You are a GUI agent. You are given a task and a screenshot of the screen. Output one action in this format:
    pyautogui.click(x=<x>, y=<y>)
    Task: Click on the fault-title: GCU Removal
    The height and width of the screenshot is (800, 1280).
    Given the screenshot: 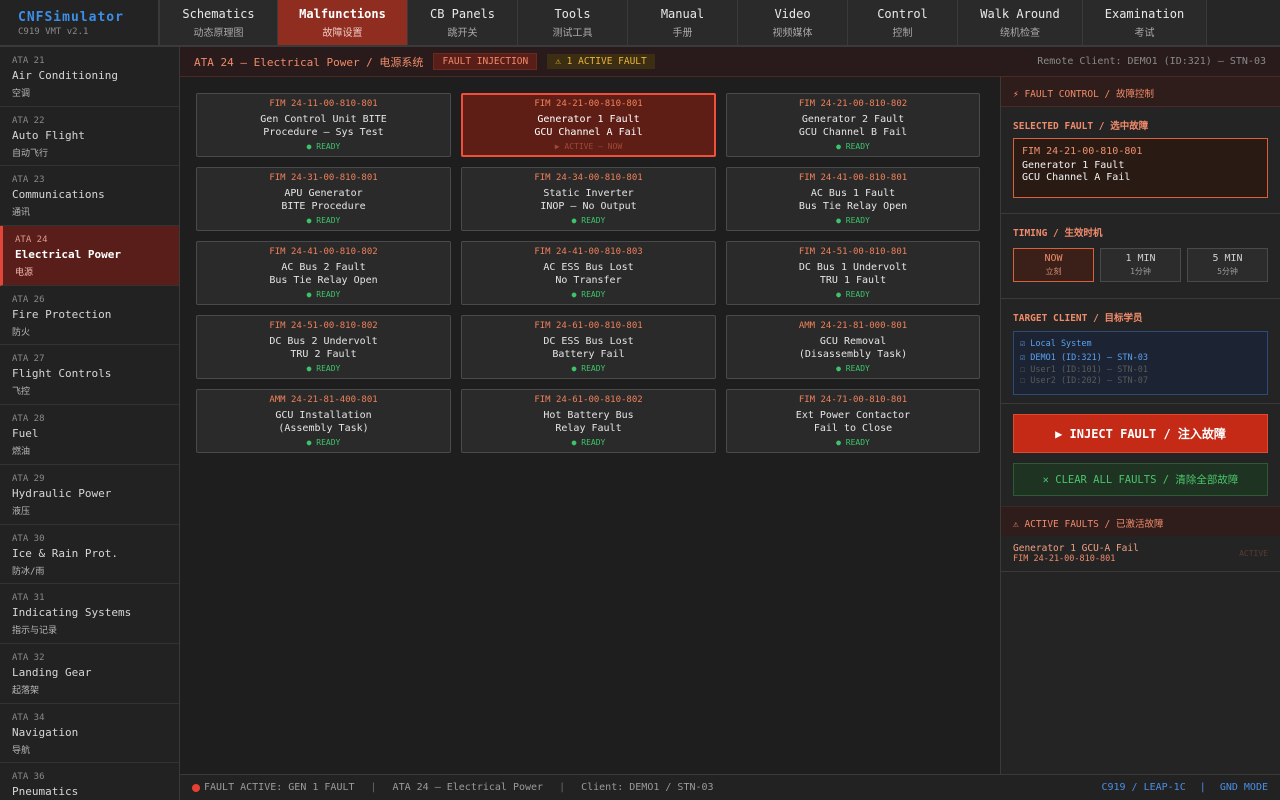 What is the action you would take?
    pyautogui.click(x=853, y=341)
    